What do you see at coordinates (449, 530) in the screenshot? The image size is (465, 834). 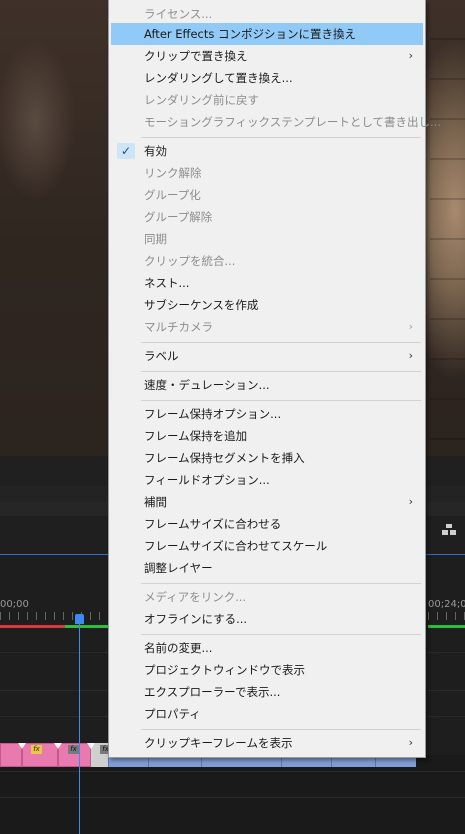 I see `settings-wrench-icon` at bounding box center [449, 530].